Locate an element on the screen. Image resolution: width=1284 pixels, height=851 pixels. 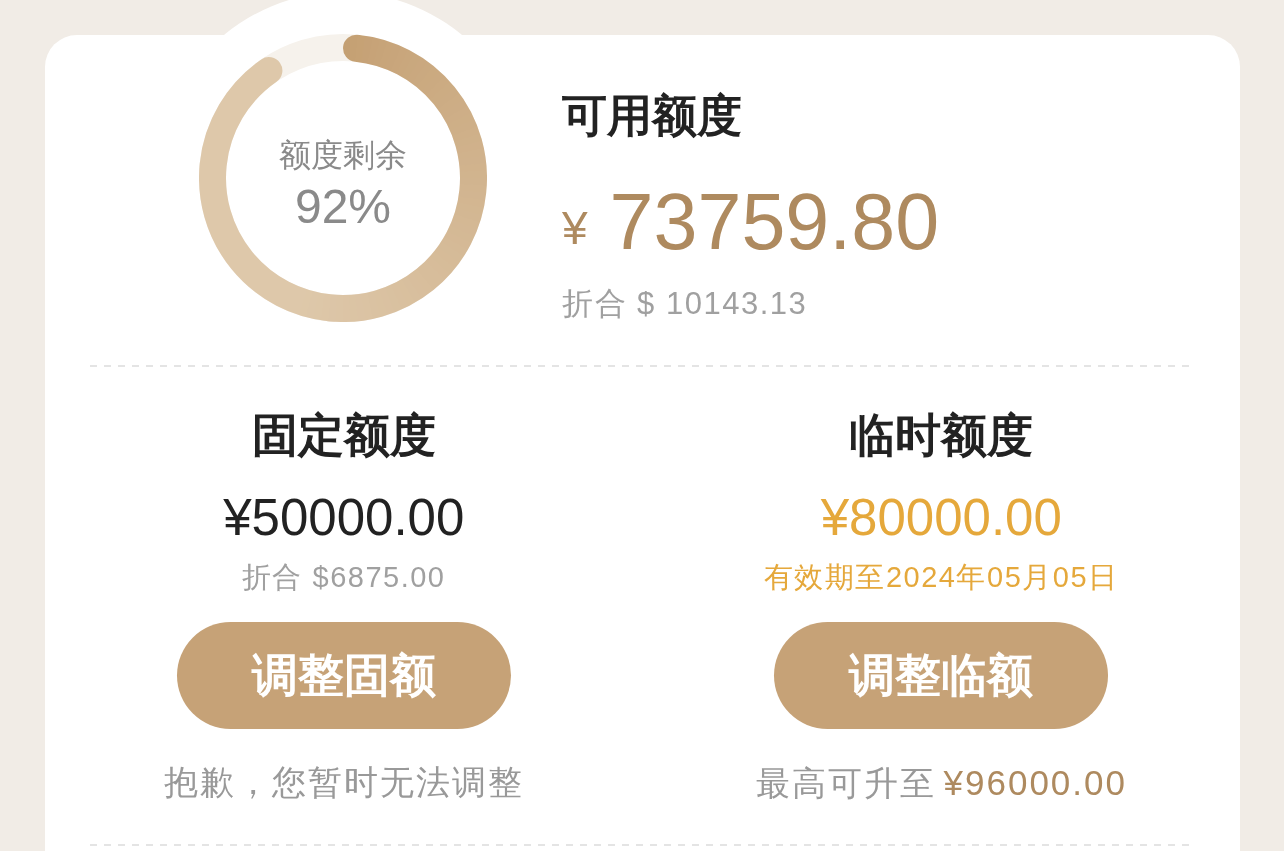
note-amount: ¥96000.00 is located at coordinates (1035, 782).